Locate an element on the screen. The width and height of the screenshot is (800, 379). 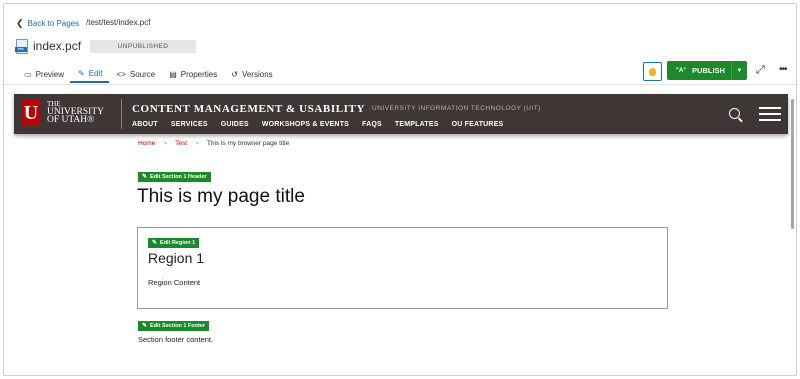
breadcrumb-home: Home is located at coordinates (146, 143).